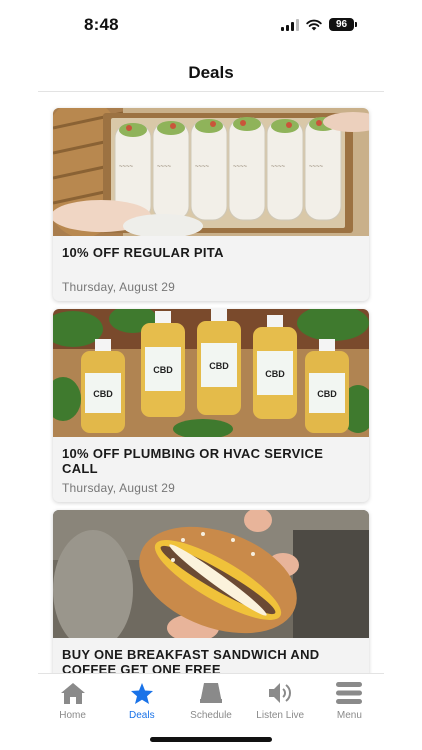 The image size is (422, 750). Describe the element at coordinates (343, 24) in the screenshot. I see `battery-icon: 96` at that location.